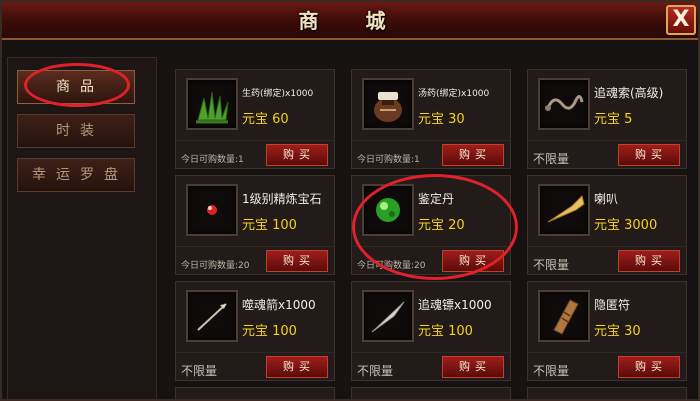  I want to click on item-card: 追魂索(高级) 元宝 5 不限量 购买, so click(607, 119).